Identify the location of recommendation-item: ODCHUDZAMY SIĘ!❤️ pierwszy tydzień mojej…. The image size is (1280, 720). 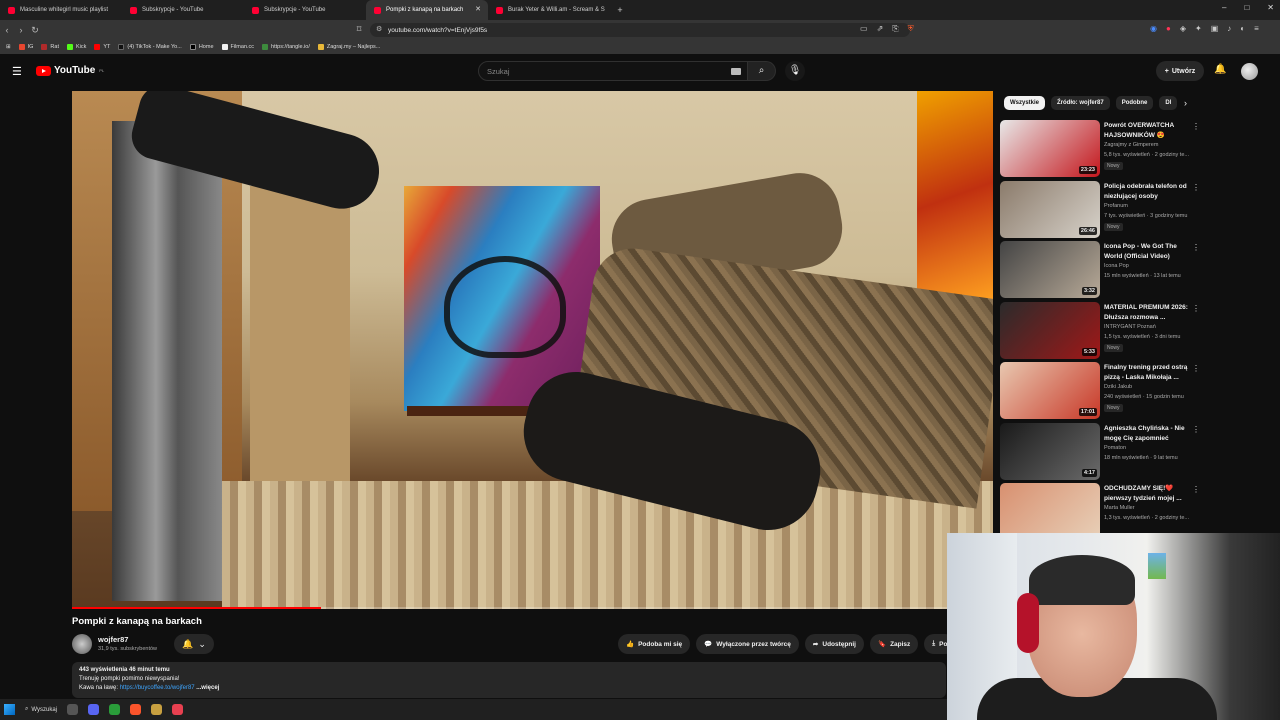
(1100, 511).